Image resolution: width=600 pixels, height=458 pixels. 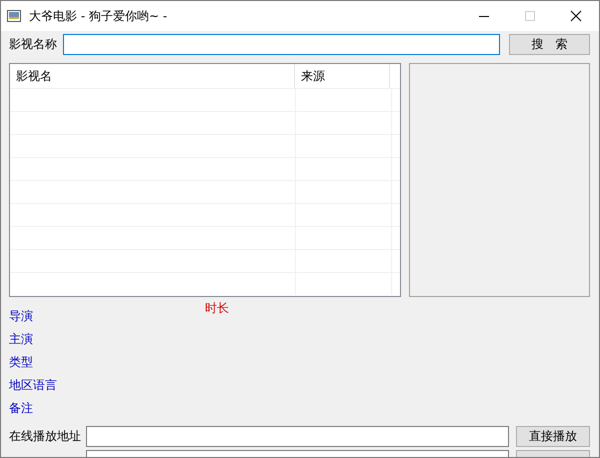 What do you see at coordinates (45, 436) in the screenshot?
I see `online-url-label: 在线播放地址` at bounding box center [45, 436].